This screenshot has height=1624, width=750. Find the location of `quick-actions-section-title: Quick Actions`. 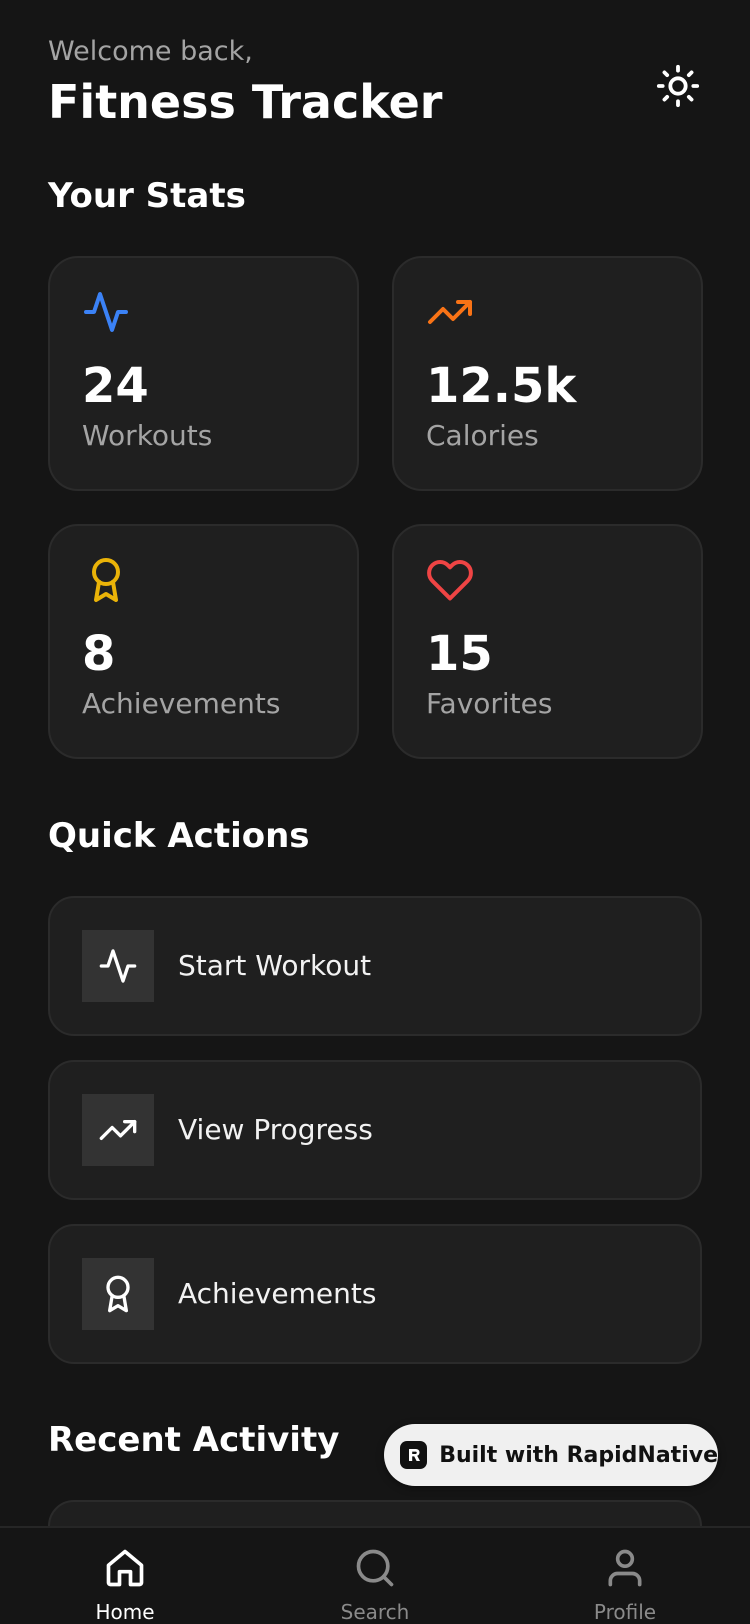

quick-actions-section-title: Quick Actions is located at coordinates (179, 836).